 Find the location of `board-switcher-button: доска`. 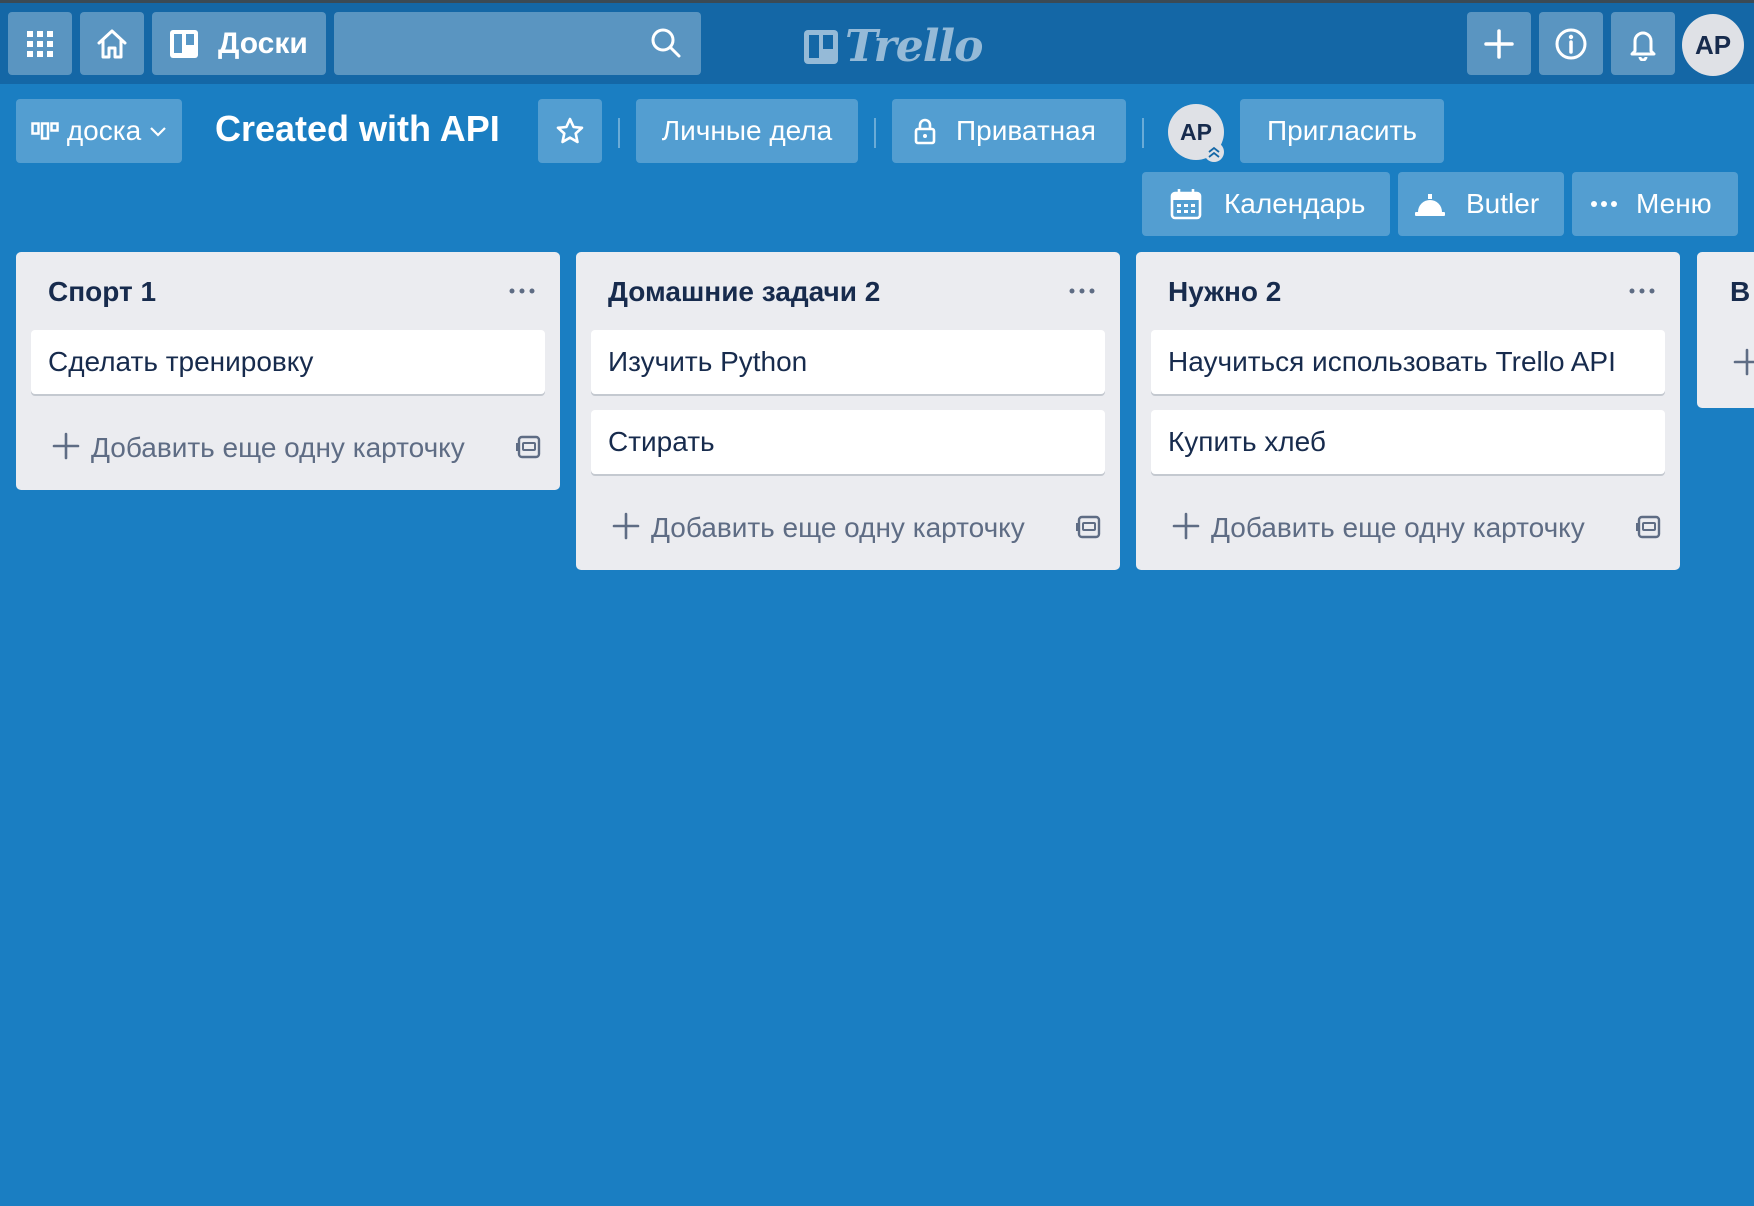

board-switcher-button: доска is located at coordinates (99, 131).